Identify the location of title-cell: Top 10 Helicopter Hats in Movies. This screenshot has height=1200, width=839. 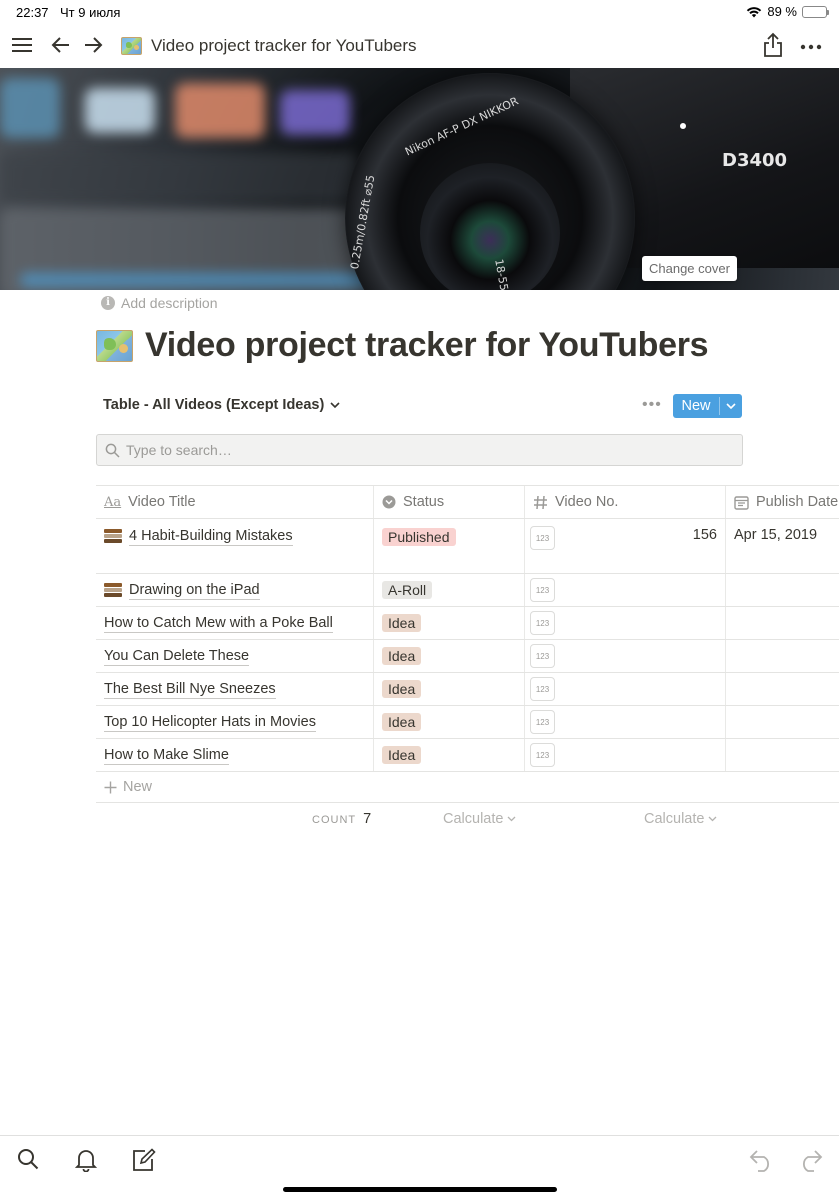
(235, 722).